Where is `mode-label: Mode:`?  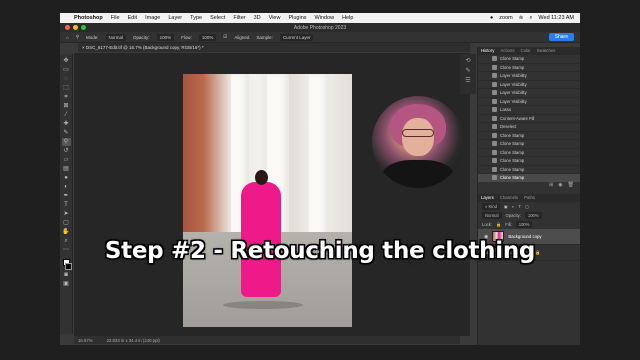
mode-label: Mode: is located at coordinates (92, 37).